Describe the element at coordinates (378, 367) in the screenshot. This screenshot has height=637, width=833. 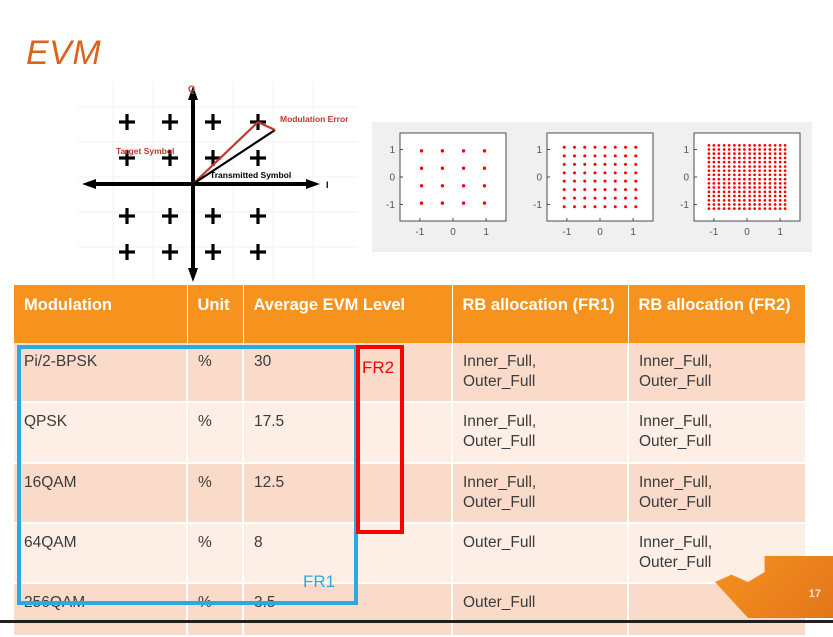
I see `fr2-label: FR2` at that location.